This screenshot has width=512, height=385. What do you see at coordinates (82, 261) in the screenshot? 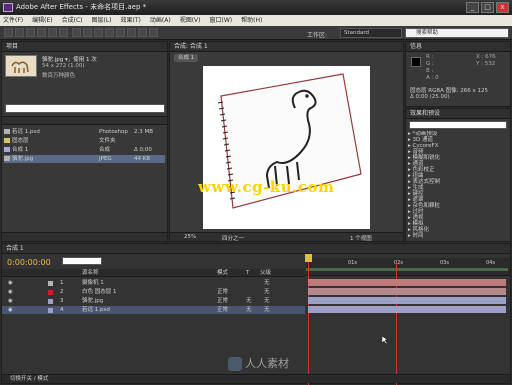
I see `timeline-search-input` at bounding box center [82, 261].